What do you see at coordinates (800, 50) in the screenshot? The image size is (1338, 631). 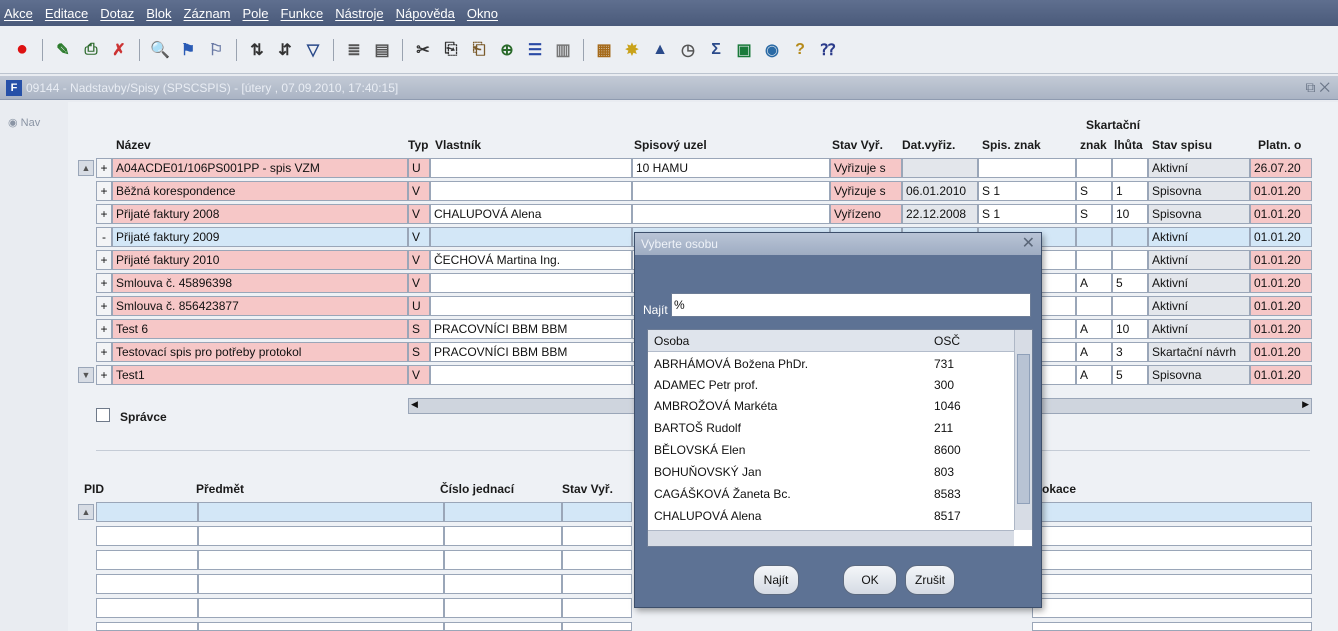 I see `help-icon: ?` at bounding box center [800, 50].